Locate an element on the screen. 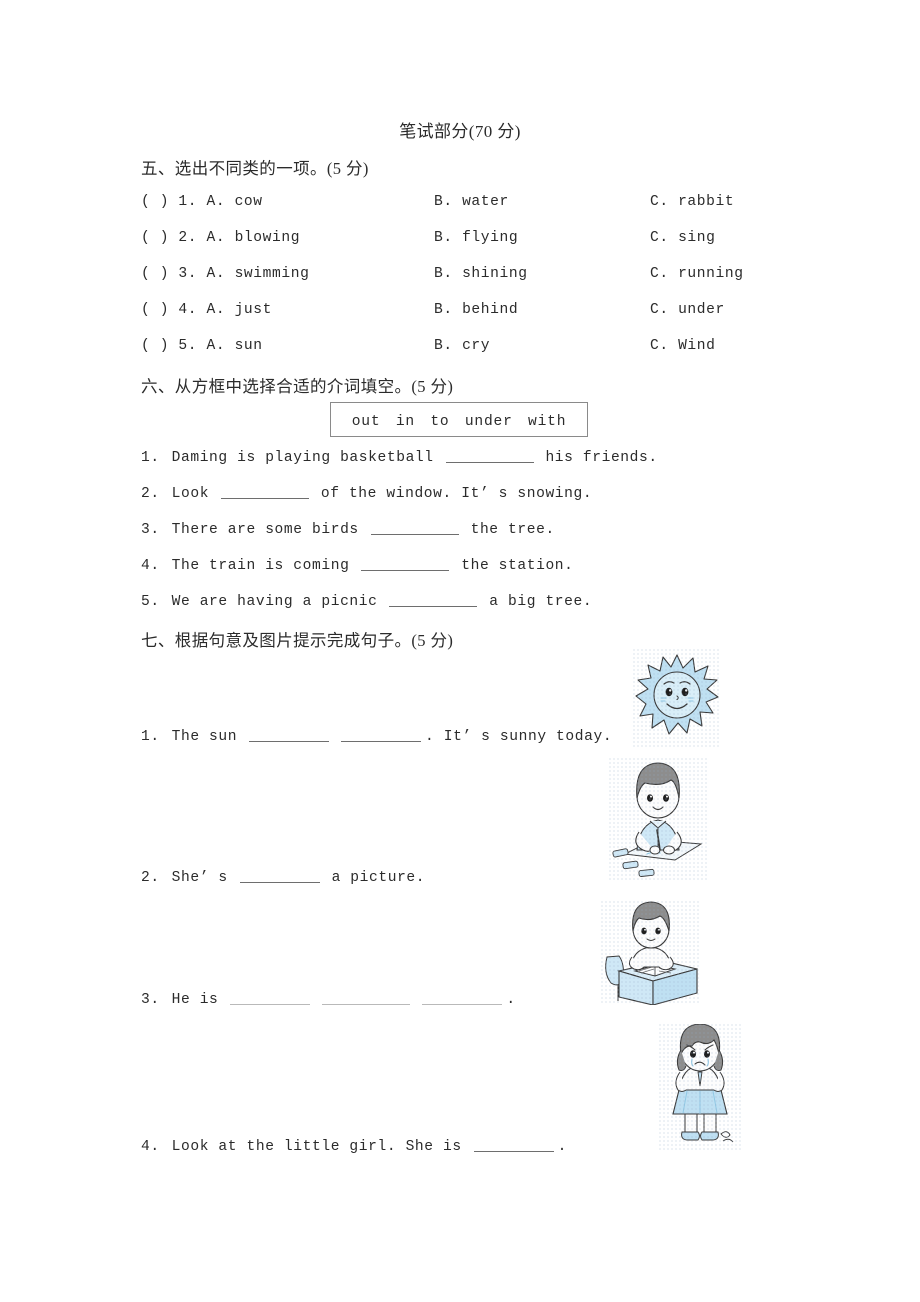  mc-option-b: B. shining is located at coordinates (481, 274).